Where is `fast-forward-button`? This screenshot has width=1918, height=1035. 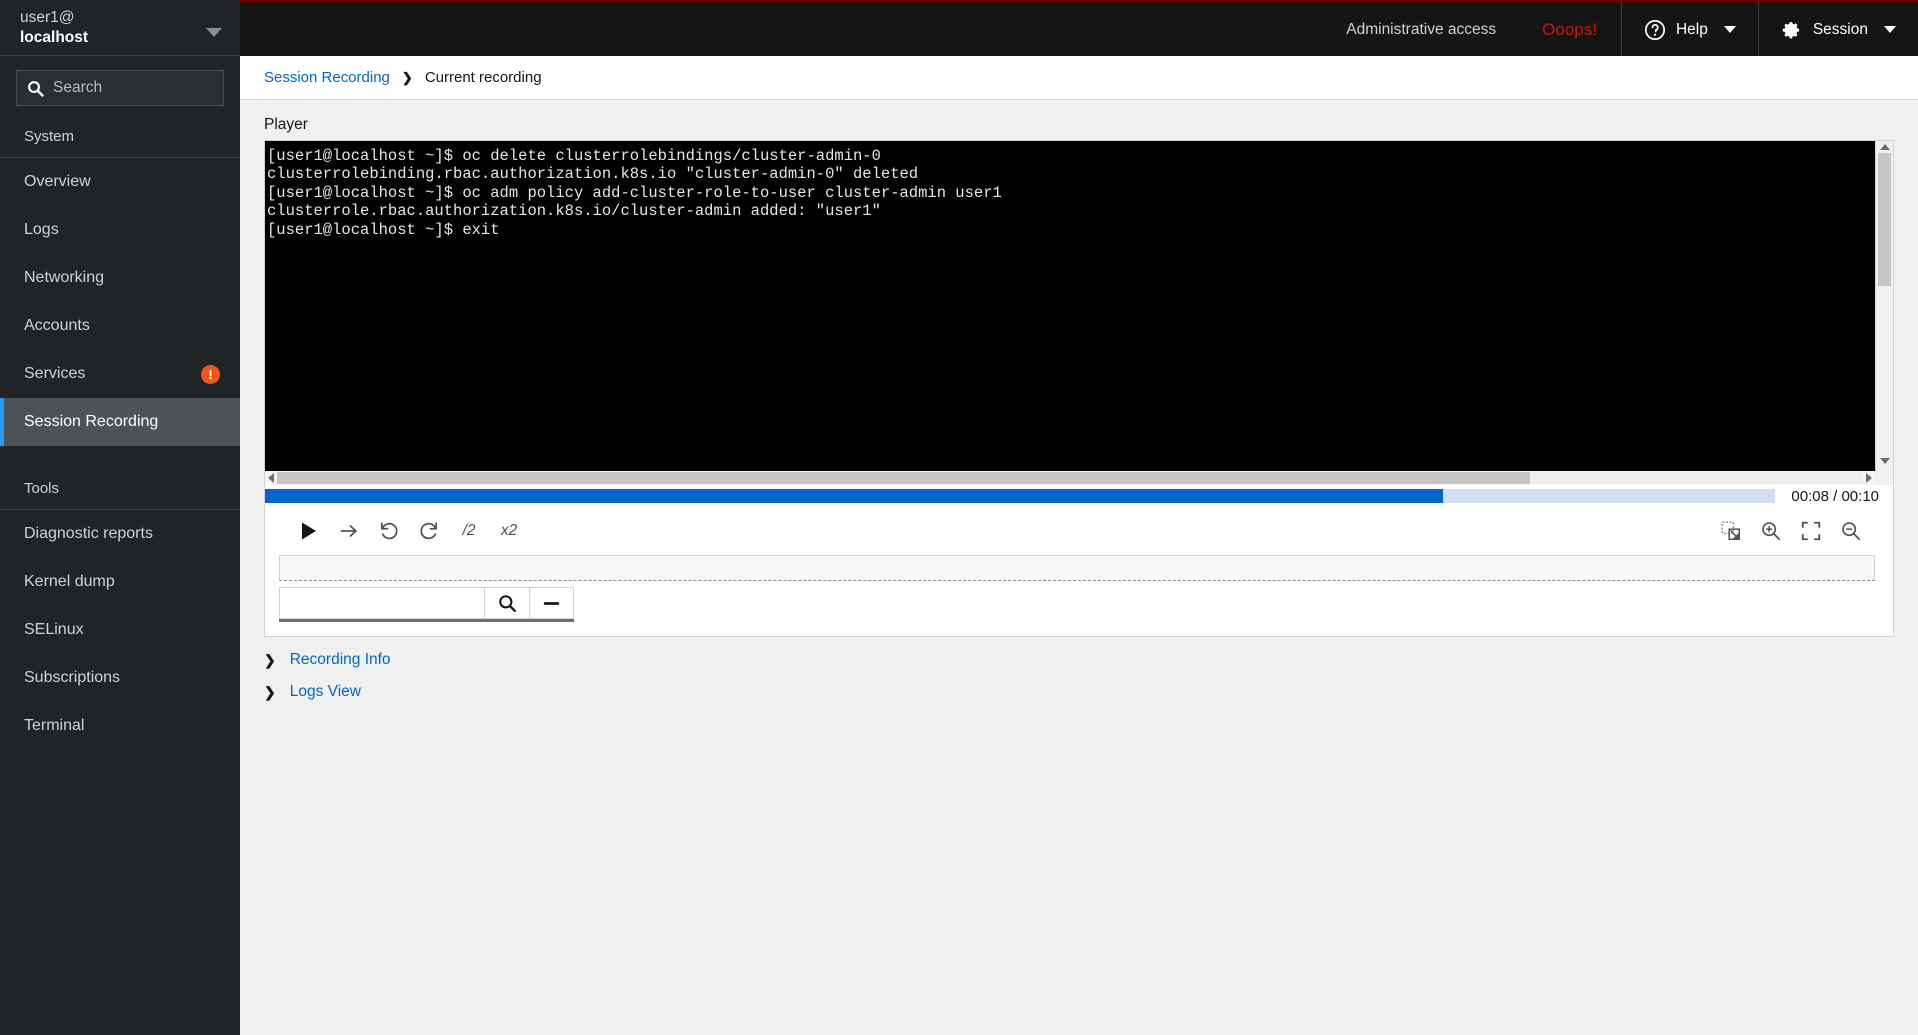
fast-forward-button is located at coordinates (429, 531).